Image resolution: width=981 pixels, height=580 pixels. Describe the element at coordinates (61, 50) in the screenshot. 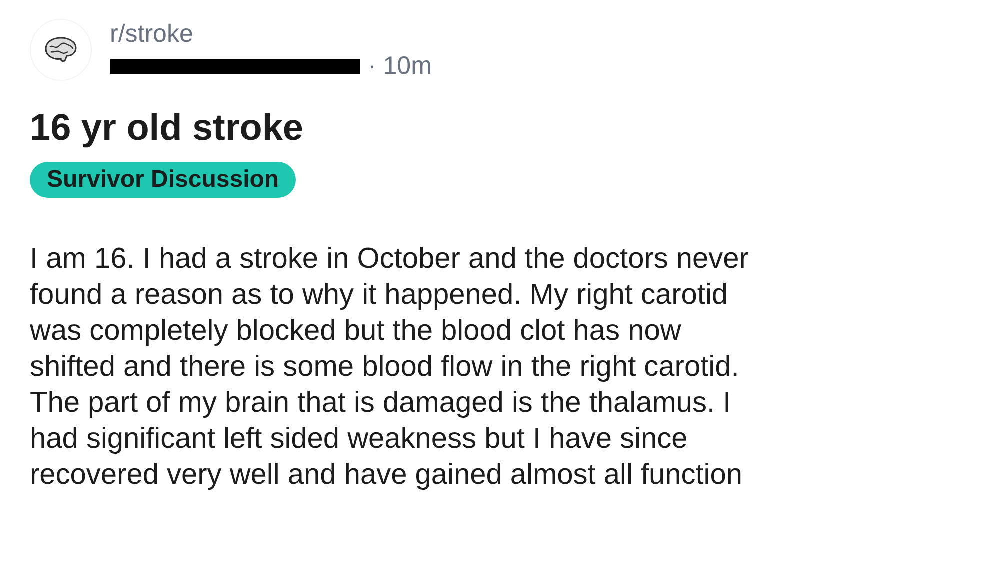

I see `subreddit-avatar` at that location.